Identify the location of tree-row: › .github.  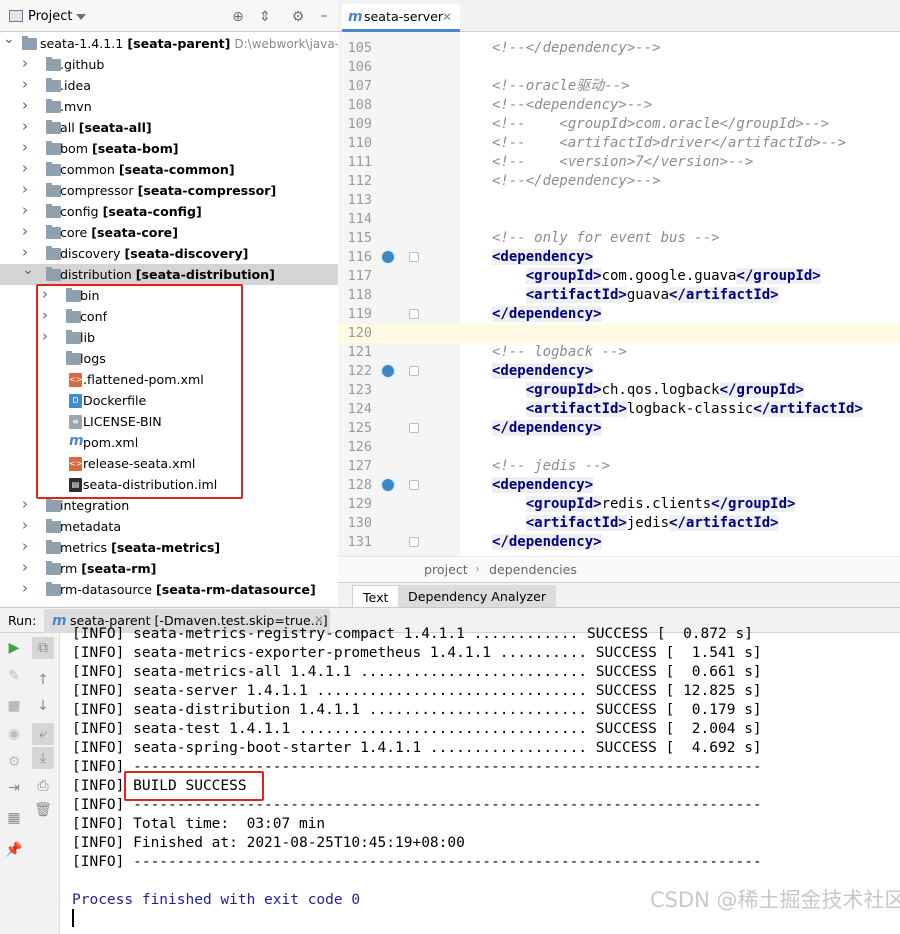
(169, 64).